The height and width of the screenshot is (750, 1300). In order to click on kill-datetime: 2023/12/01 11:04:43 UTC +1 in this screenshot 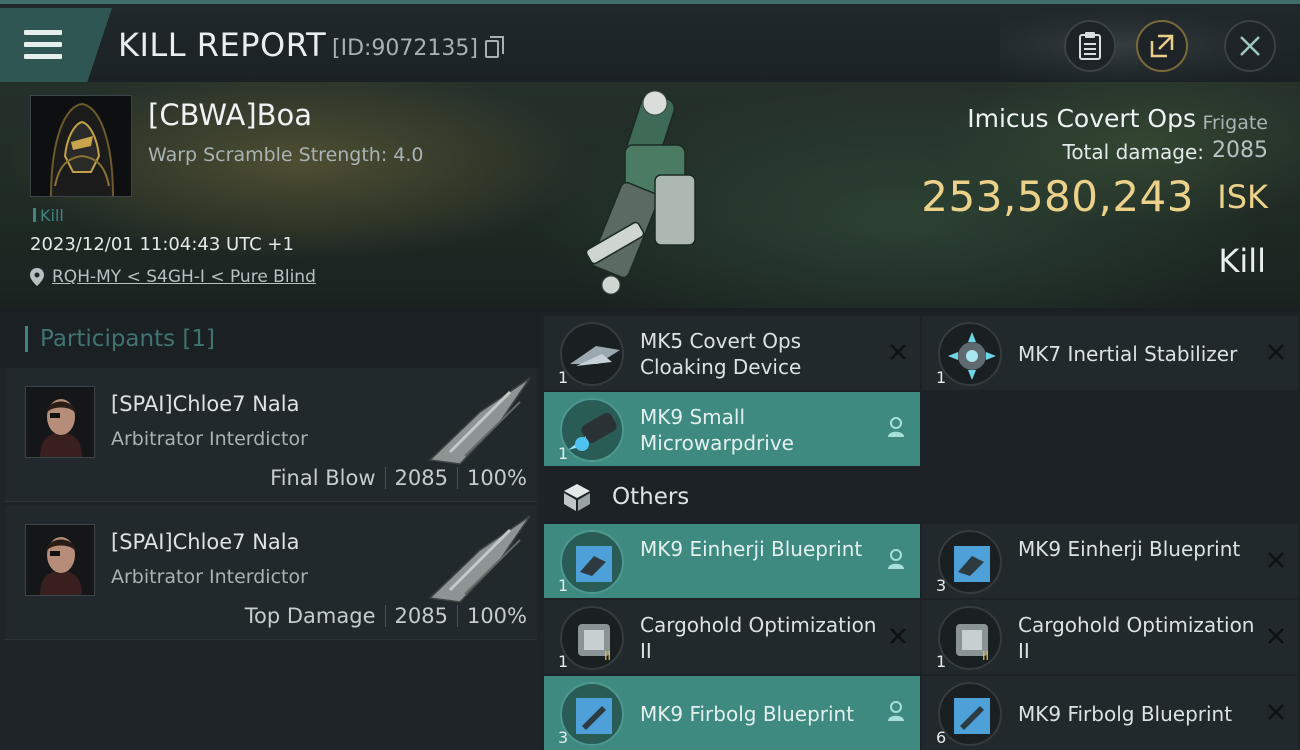, I will do `click(162, 244)`.